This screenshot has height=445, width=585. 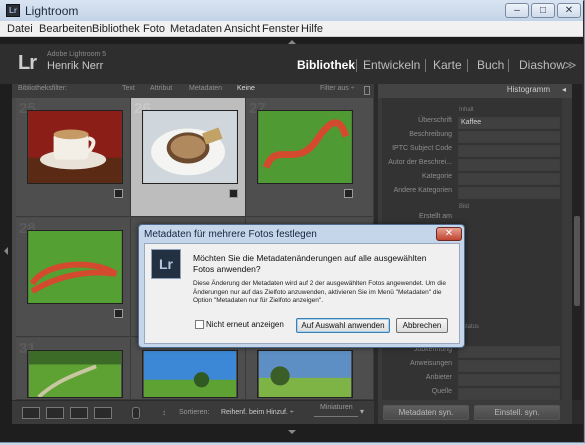 I want to click on metadata-label: IPTC Subject Code, so click(x=422, y=148).